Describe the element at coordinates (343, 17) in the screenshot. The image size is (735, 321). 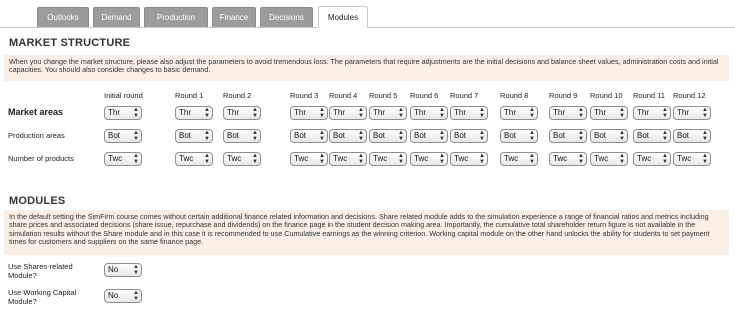
I see `tab-modules: Modules` at that location.